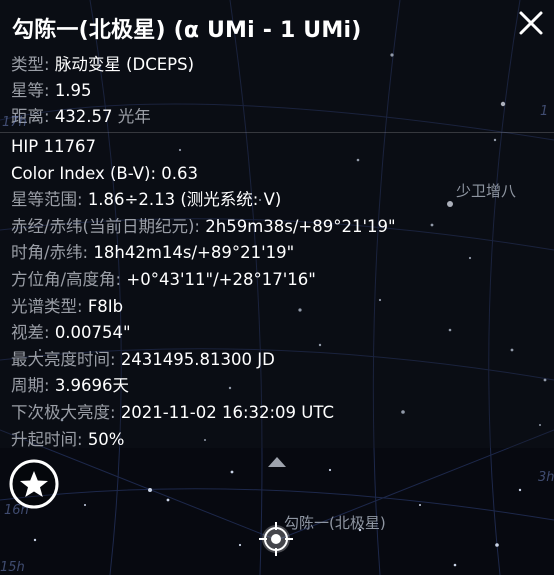  I want to click on info-value: 18h42m14s/+89°21'19", so click(194, 252).